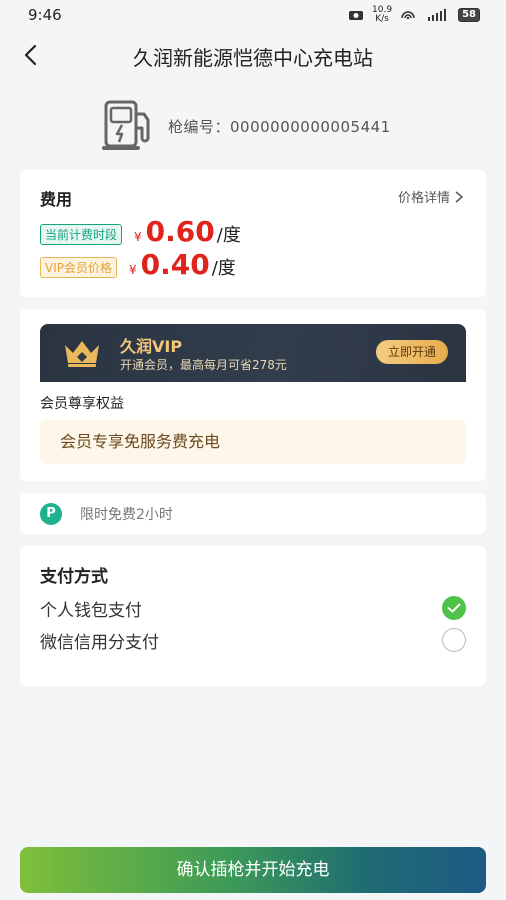  Describe the element at coordinates (31, 55) in the screenshot. I see `back-arrow-icon` at that location.